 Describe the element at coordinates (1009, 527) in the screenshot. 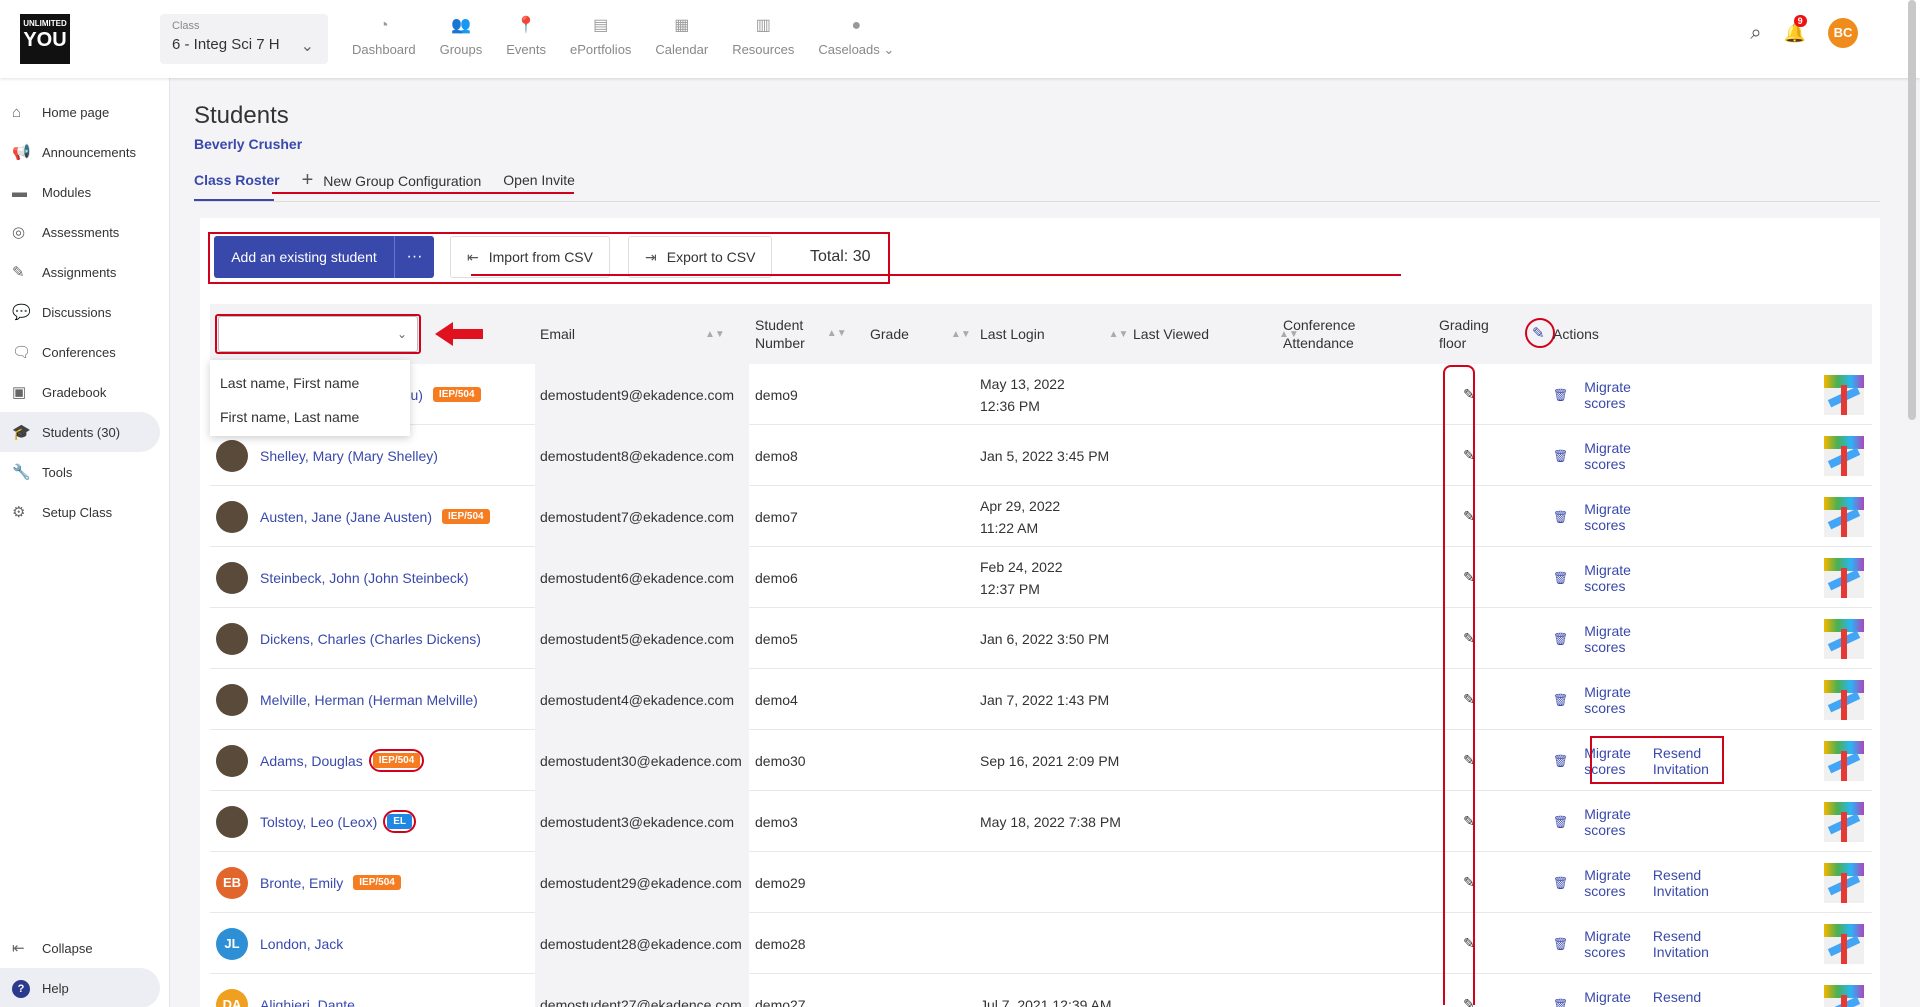

I see `last-login-time: 11:22 AM` at that location.